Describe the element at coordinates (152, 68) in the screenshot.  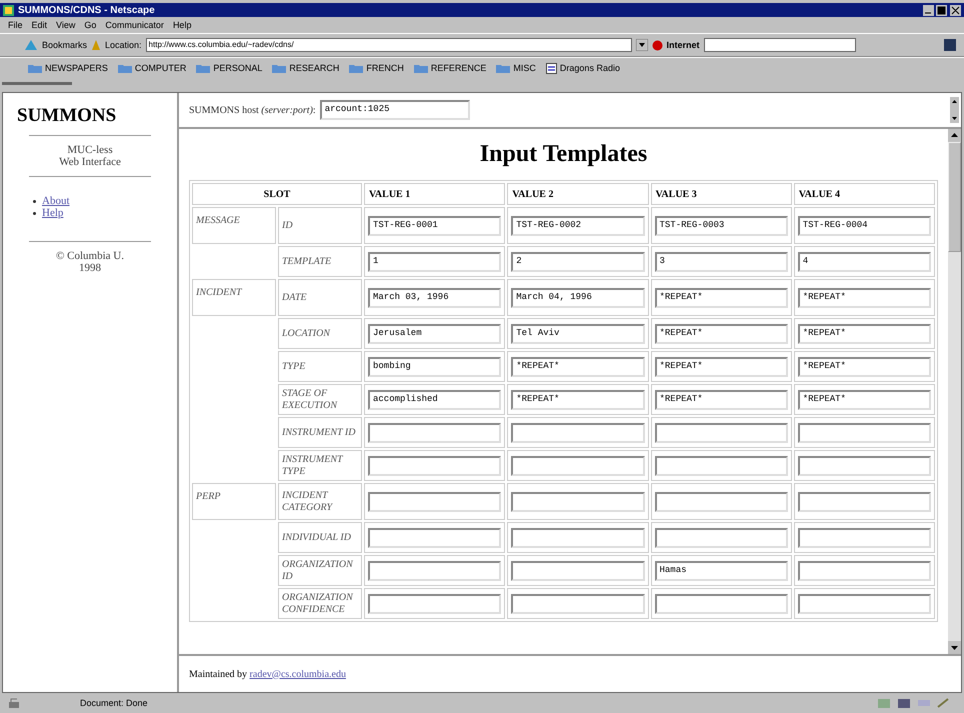
I see `bookmark-folder: COMPUTER` at that location.